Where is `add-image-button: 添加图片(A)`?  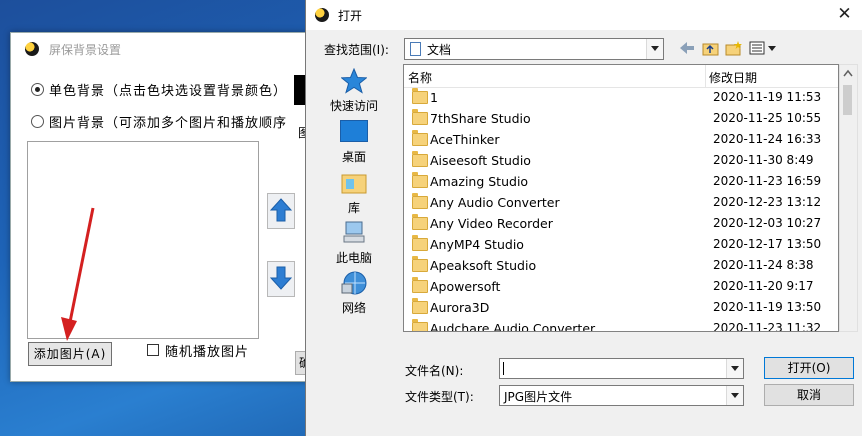 add-image-button: 添加图片(A) is located at coordinates (70, 354).